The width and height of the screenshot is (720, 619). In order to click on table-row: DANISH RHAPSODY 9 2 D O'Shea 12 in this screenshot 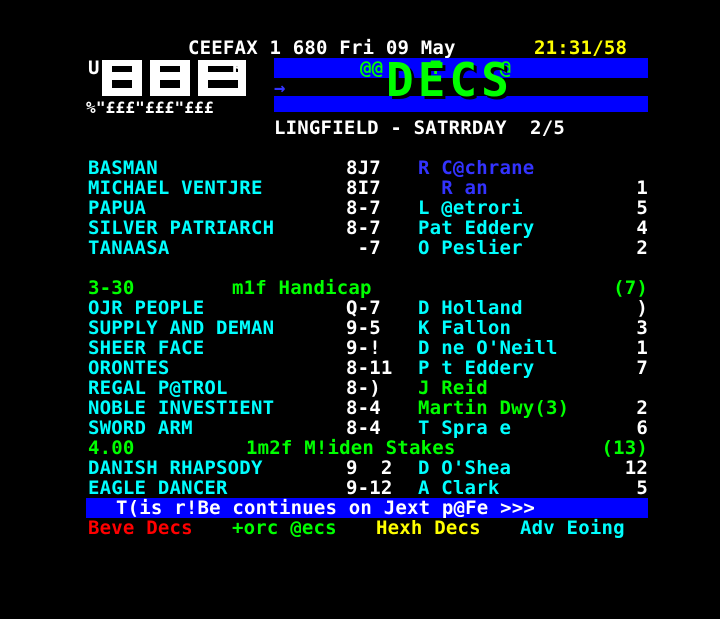, I will do `click(360, 468)`.